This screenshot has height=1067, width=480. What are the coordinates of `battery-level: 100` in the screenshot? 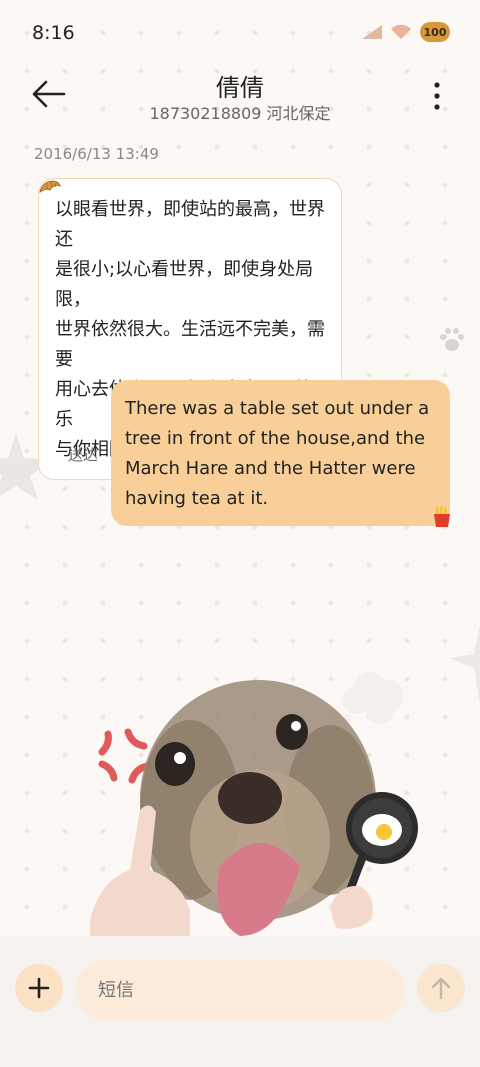 It's located at (435, 32).